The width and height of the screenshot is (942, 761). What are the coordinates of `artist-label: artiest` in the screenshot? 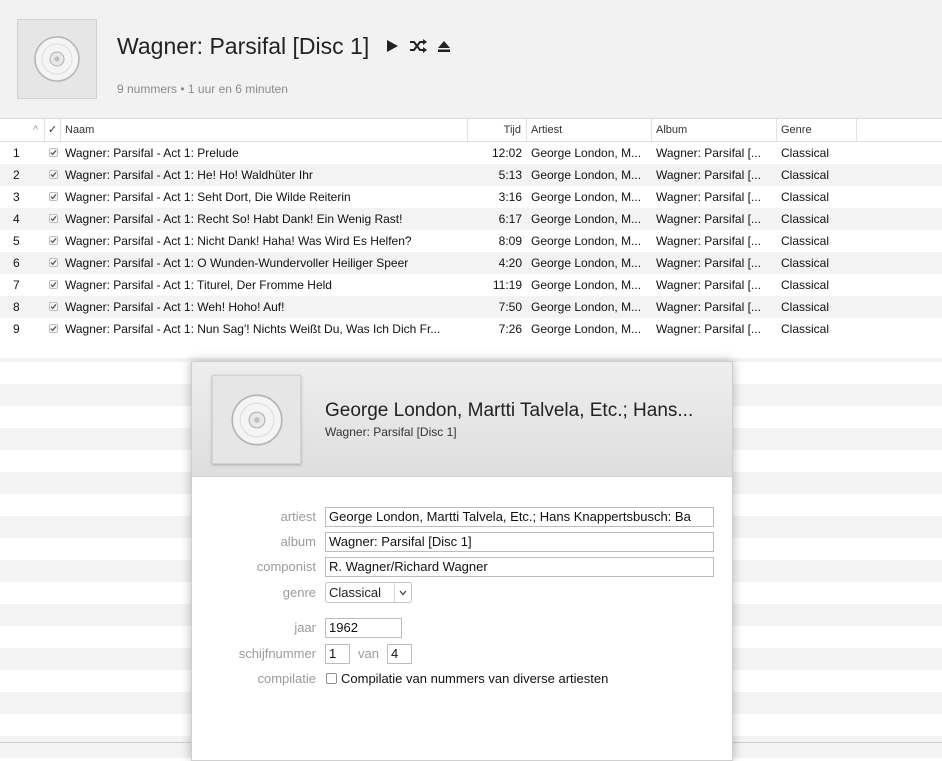 It's located at (298, 516).